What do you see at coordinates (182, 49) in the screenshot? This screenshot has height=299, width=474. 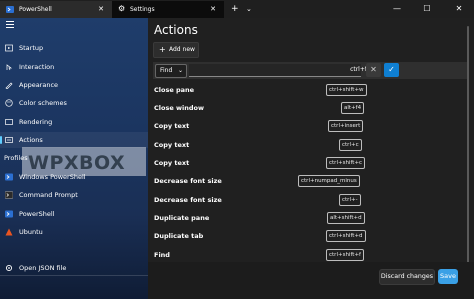 I see `add-new-label: Add new` at bounding box center [182, 49].